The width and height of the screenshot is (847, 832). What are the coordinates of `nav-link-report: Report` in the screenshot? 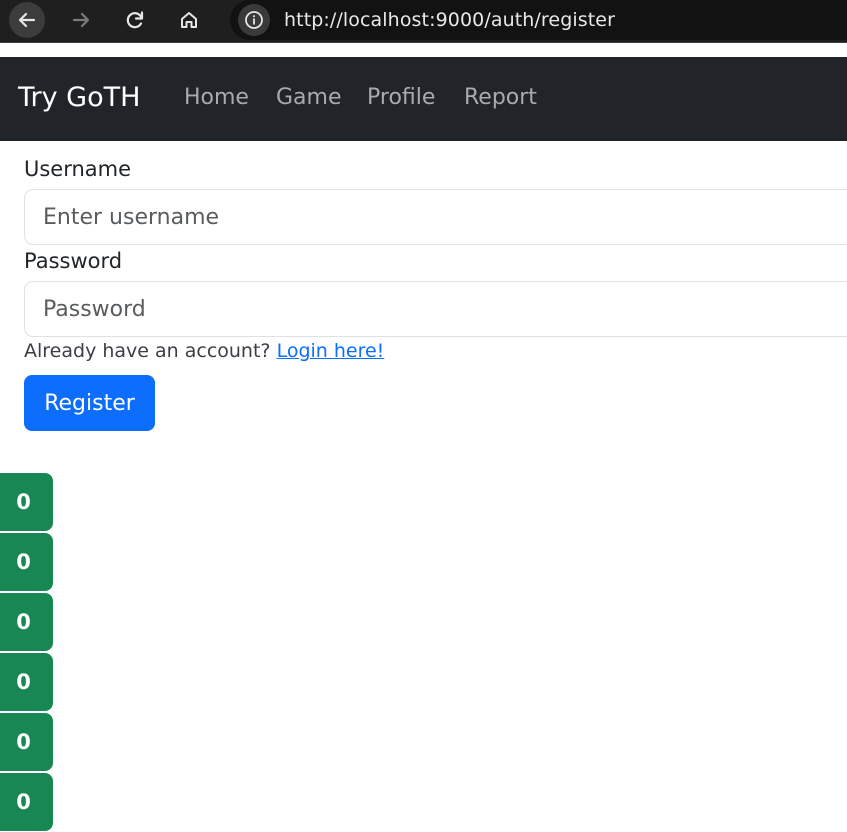 It's located at (500, 97).